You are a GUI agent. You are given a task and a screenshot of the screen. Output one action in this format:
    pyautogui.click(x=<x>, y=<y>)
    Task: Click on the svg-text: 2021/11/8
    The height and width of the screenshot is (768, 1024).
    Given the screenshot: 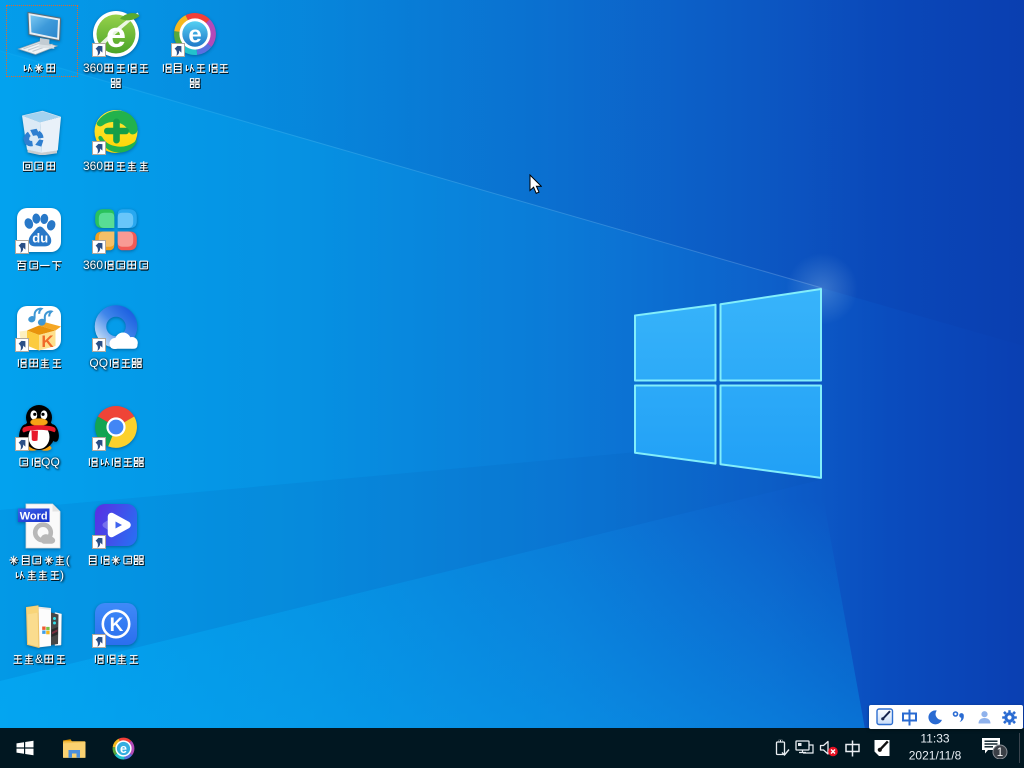 What is the action you would take?
    pyautogui.click(x=935, y=756)
    